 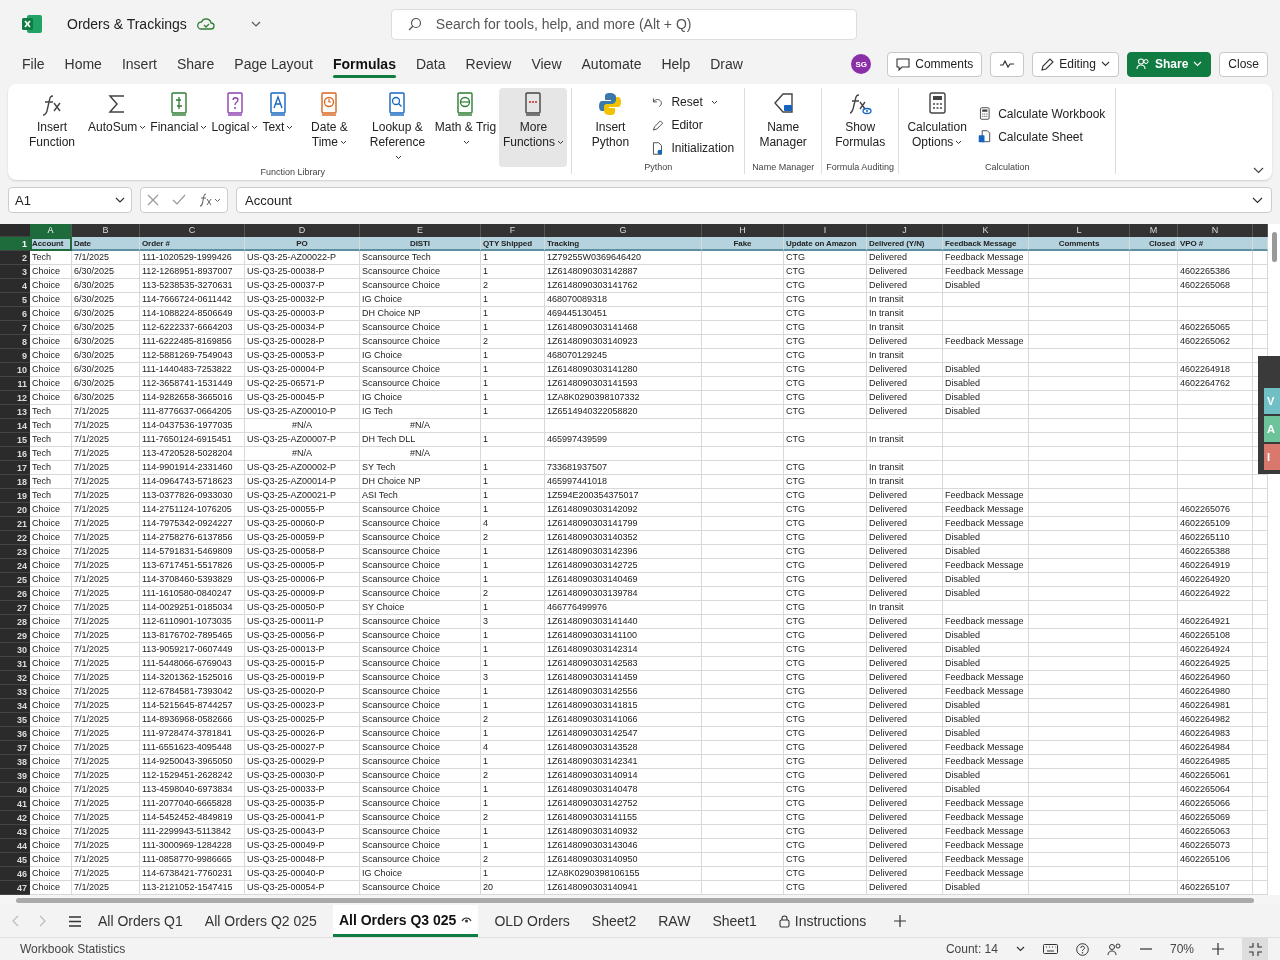 What do you see at coordinates (15, 692) in the screenshot?
I see `row-header: 33` at bounding box center [15, 692].